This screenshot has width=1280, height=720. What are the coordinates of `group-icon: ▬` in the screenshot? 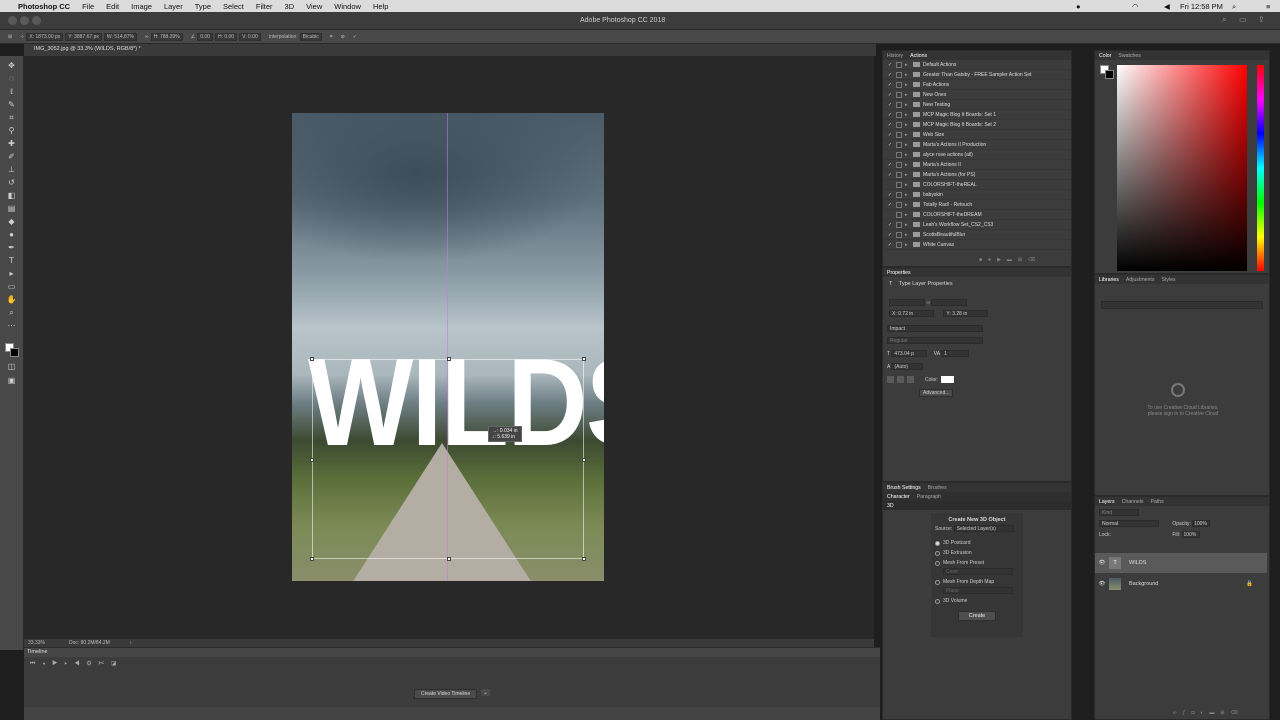 It's located at (1214, 713).